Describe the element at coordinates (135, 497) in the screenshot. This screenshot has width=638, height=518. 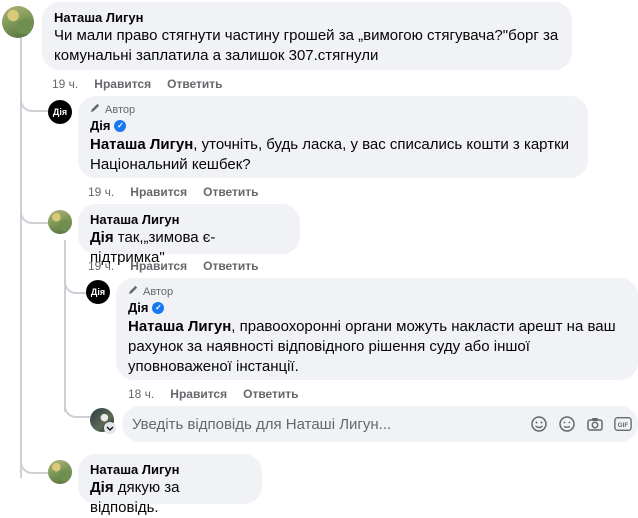
I see `comment-text: Дія дякую за відповідь.` at that location.